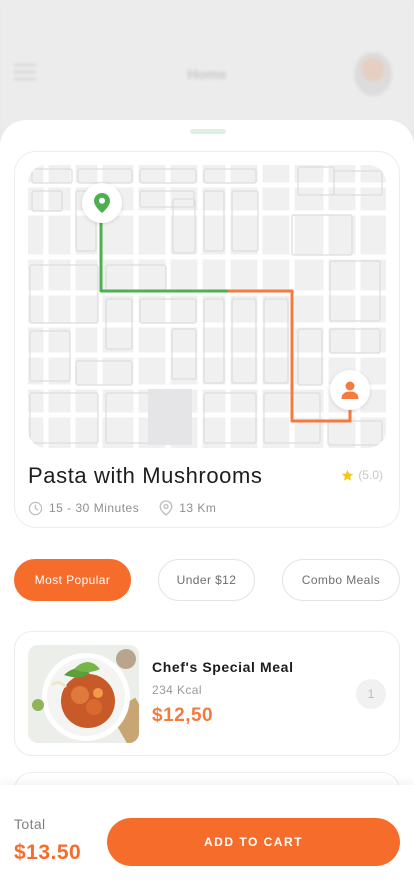 This screenshot has width=414, height=896. I want to click on meal-image, so click(83, 694).